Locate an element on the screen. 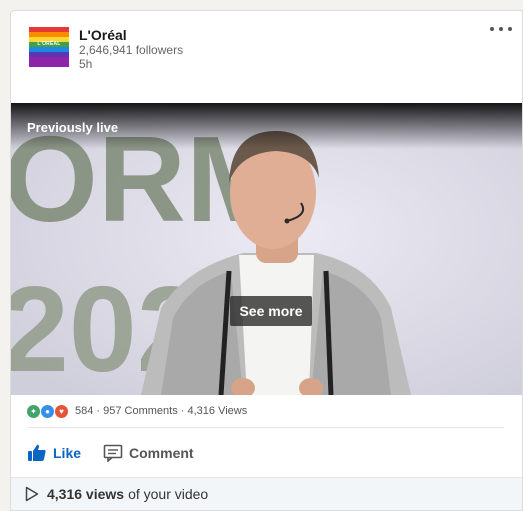 This screenshot has width=523, height=511. post-time: 5h is located at coordinates (86, 64).